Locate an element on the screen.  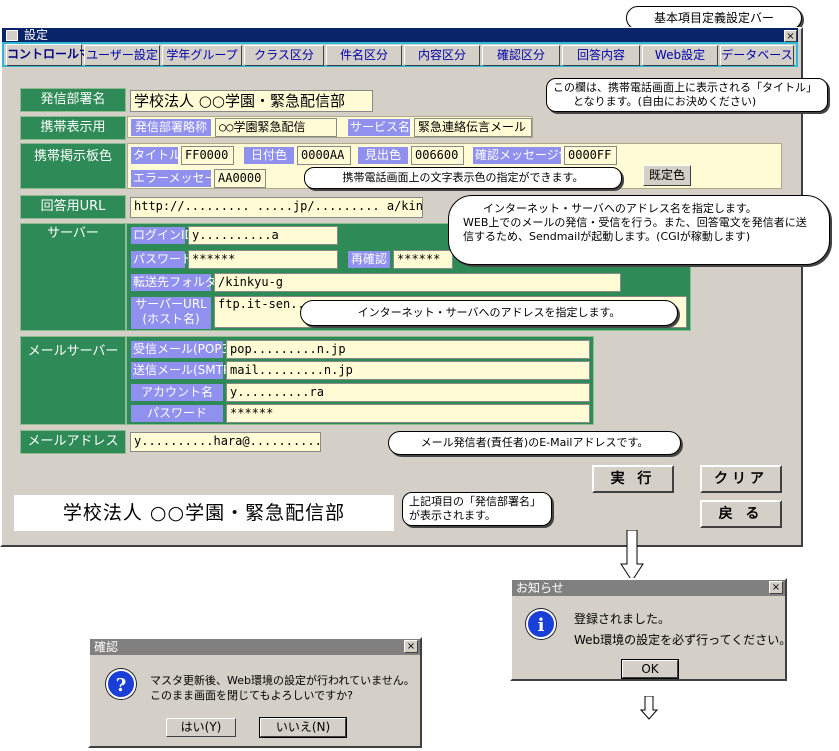
account-name-input: y..........ra is located at coordinates (408, 392).